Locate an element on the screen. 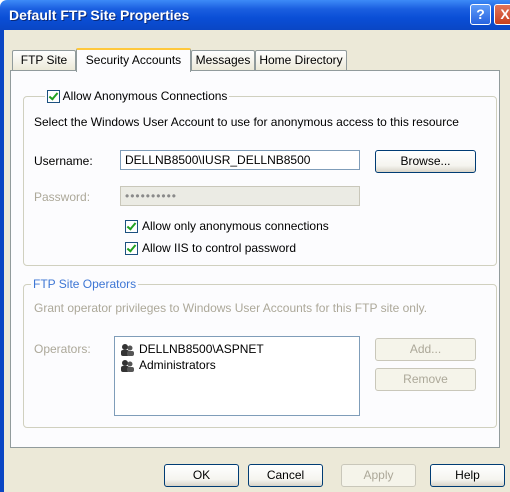 This screenshot has height=492, width=510. allow-only-anonymous-label: Allow only anonymous connections is located at coordinates (235, 226).